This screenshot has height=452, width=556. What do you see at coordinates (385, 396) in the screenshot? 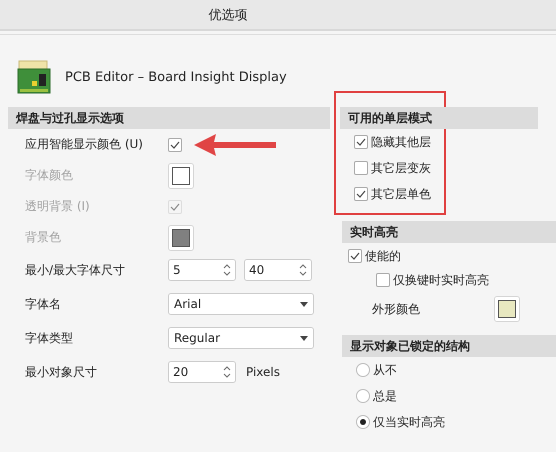
I see `option-label: 总是` at bounding box center [385, 396].